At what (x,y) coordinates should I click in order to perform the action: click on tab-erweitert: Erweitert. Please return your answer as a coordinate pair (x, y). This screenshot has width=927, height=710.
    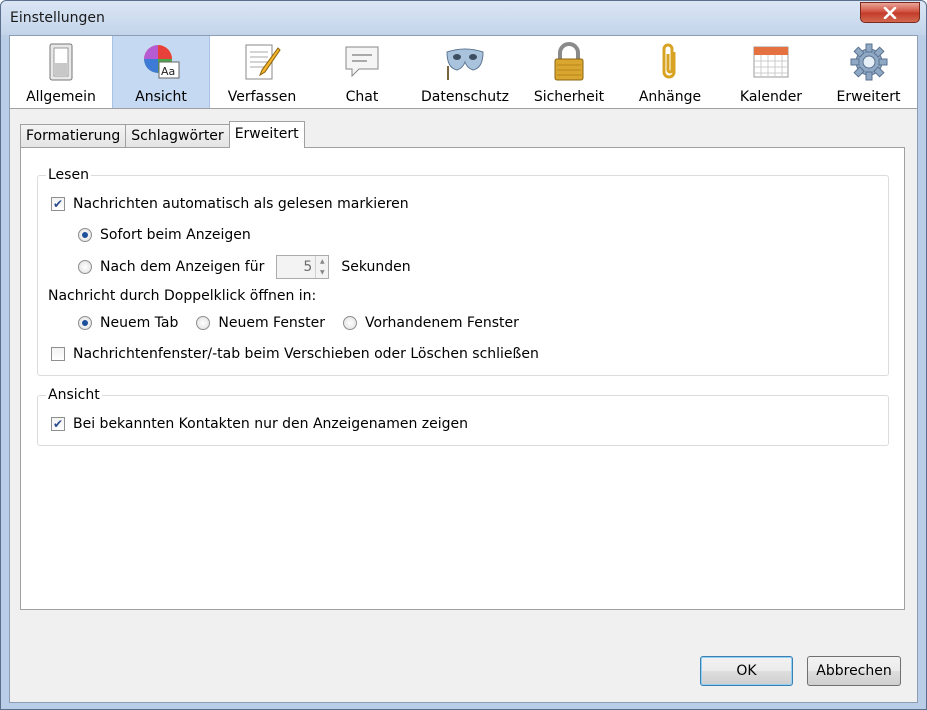
    Looking at the image, I should click on (266, 134).